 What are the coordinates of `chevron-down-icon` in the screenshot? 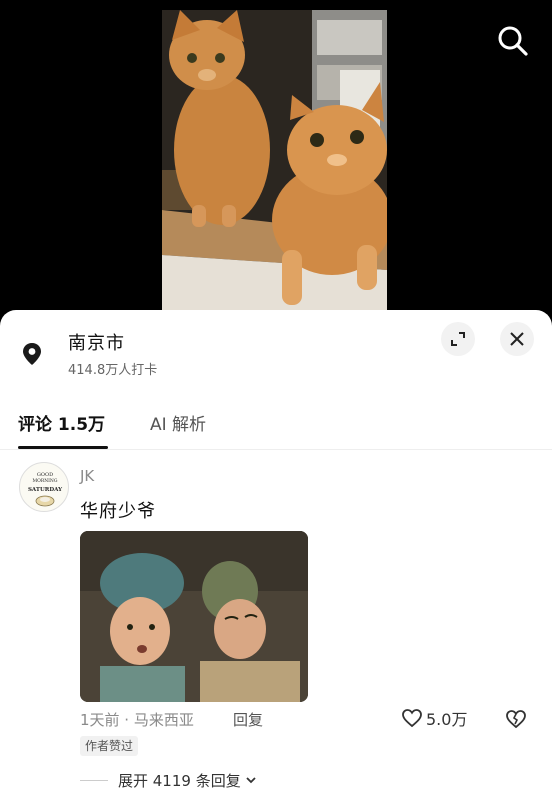 It's located at (251, 780).